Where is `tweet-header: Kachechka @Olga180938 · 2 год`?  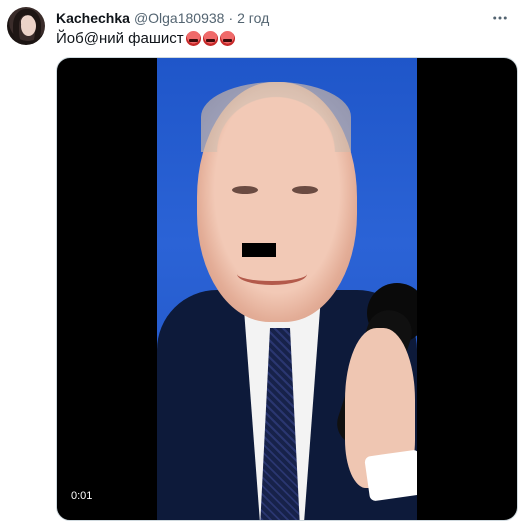 tweet-header: Kachechka @Olga180938 · 2 год is located at coordinates (162, 18).